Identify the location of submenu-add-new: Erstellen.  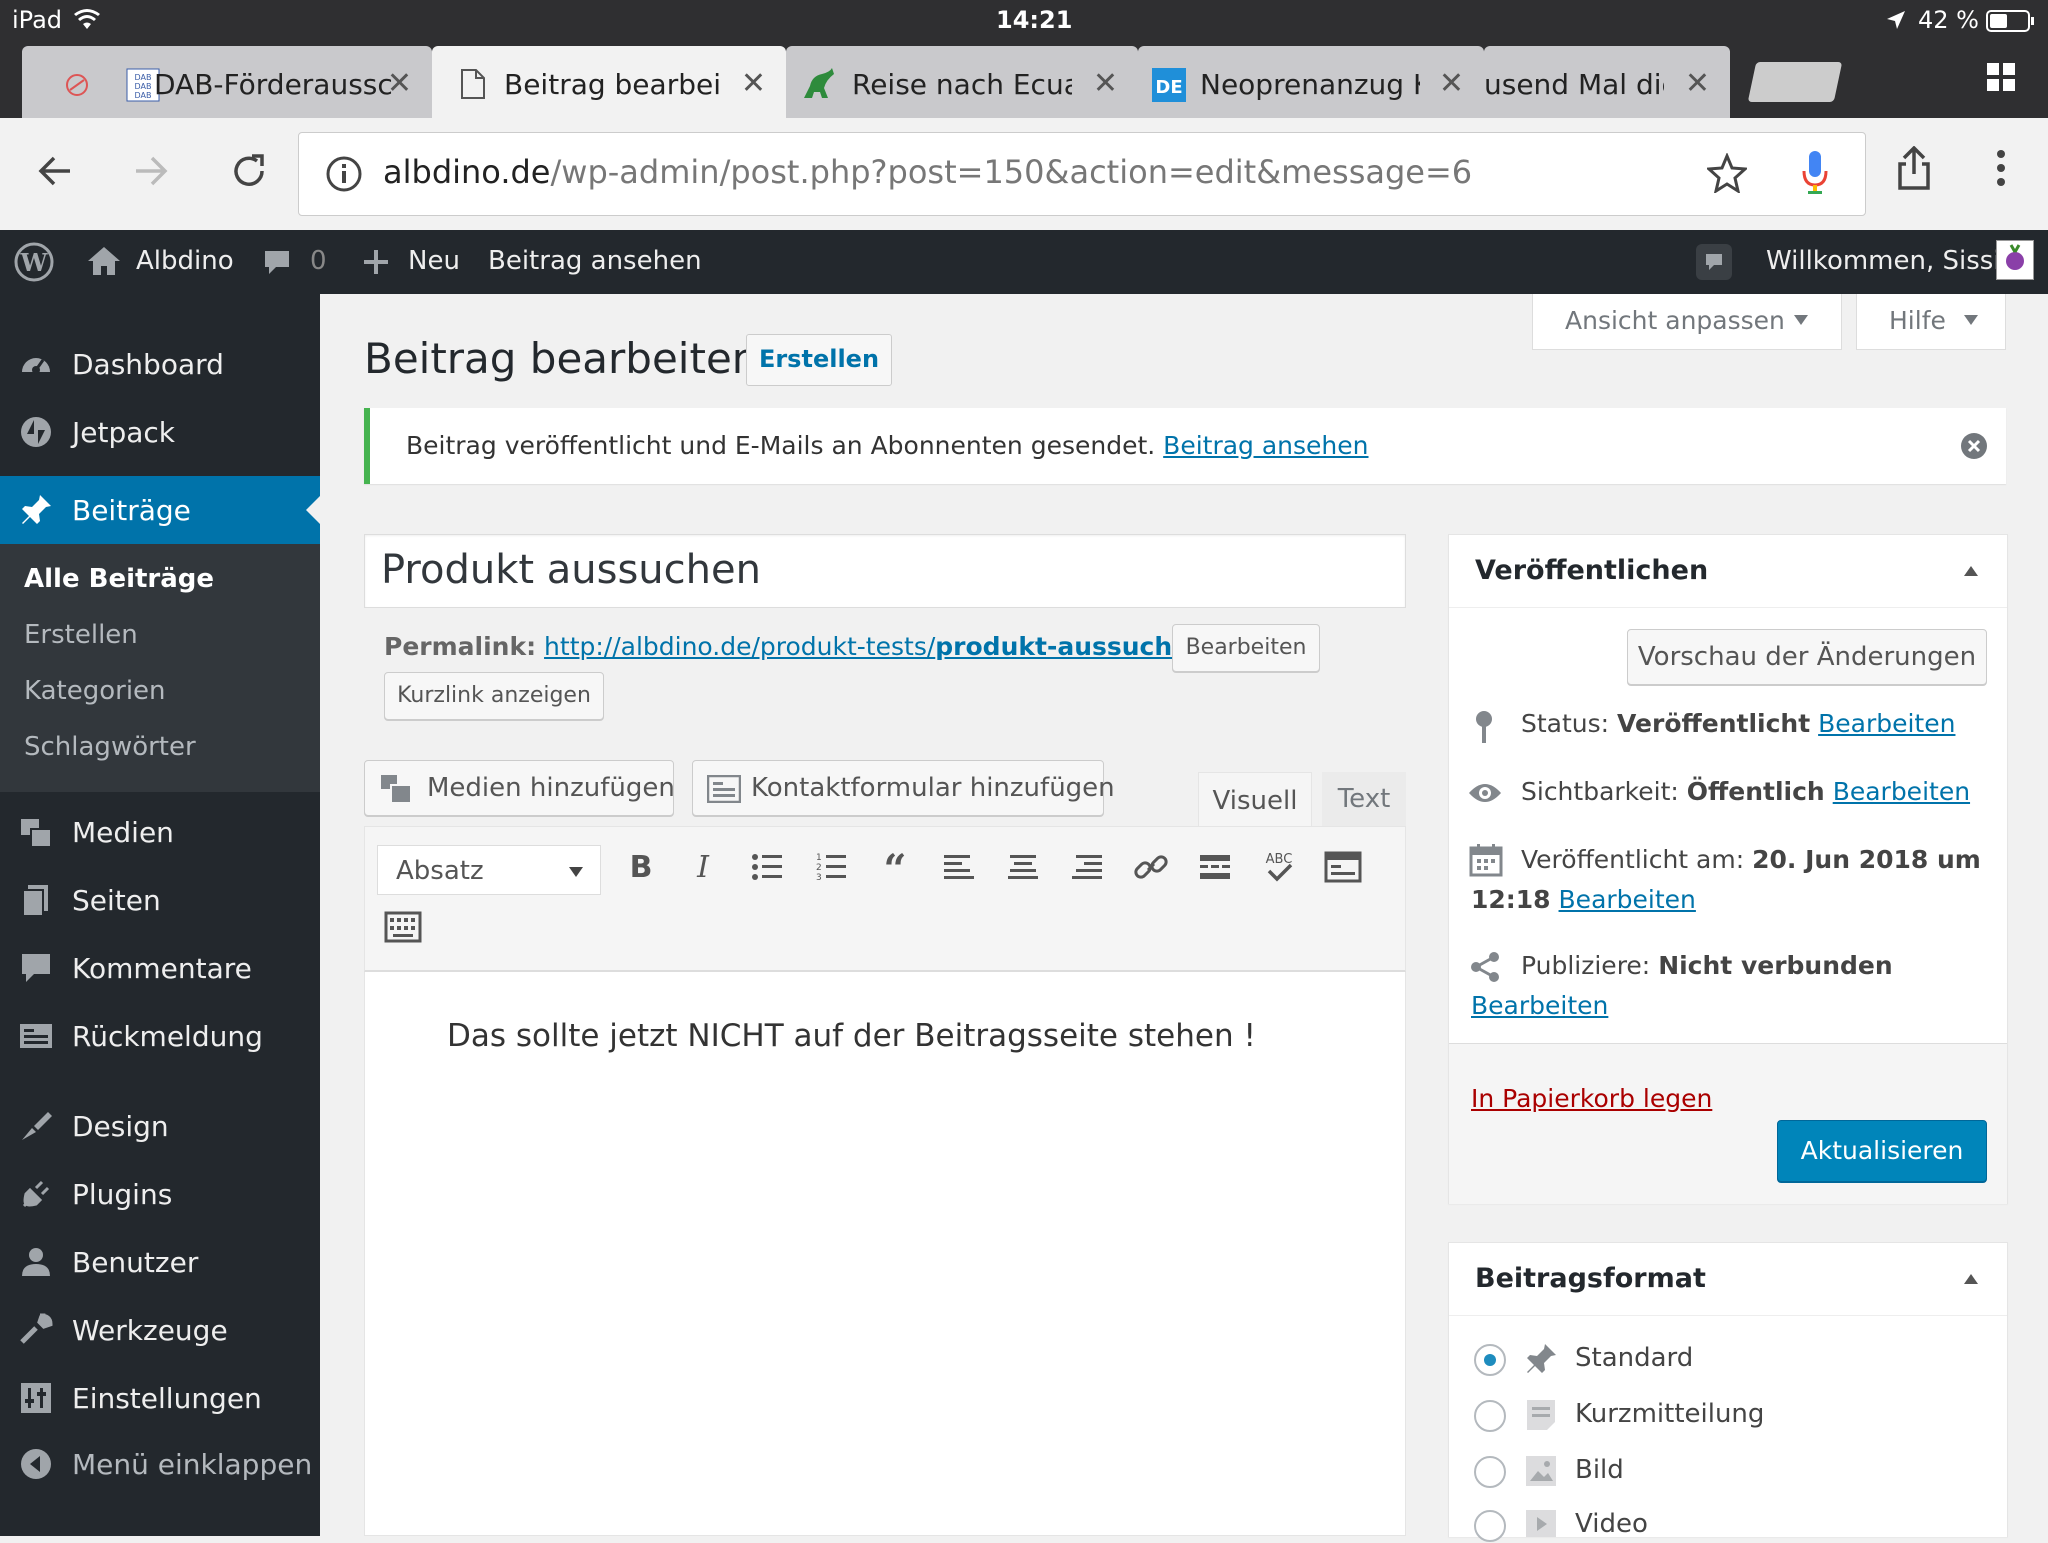
(81, 635).